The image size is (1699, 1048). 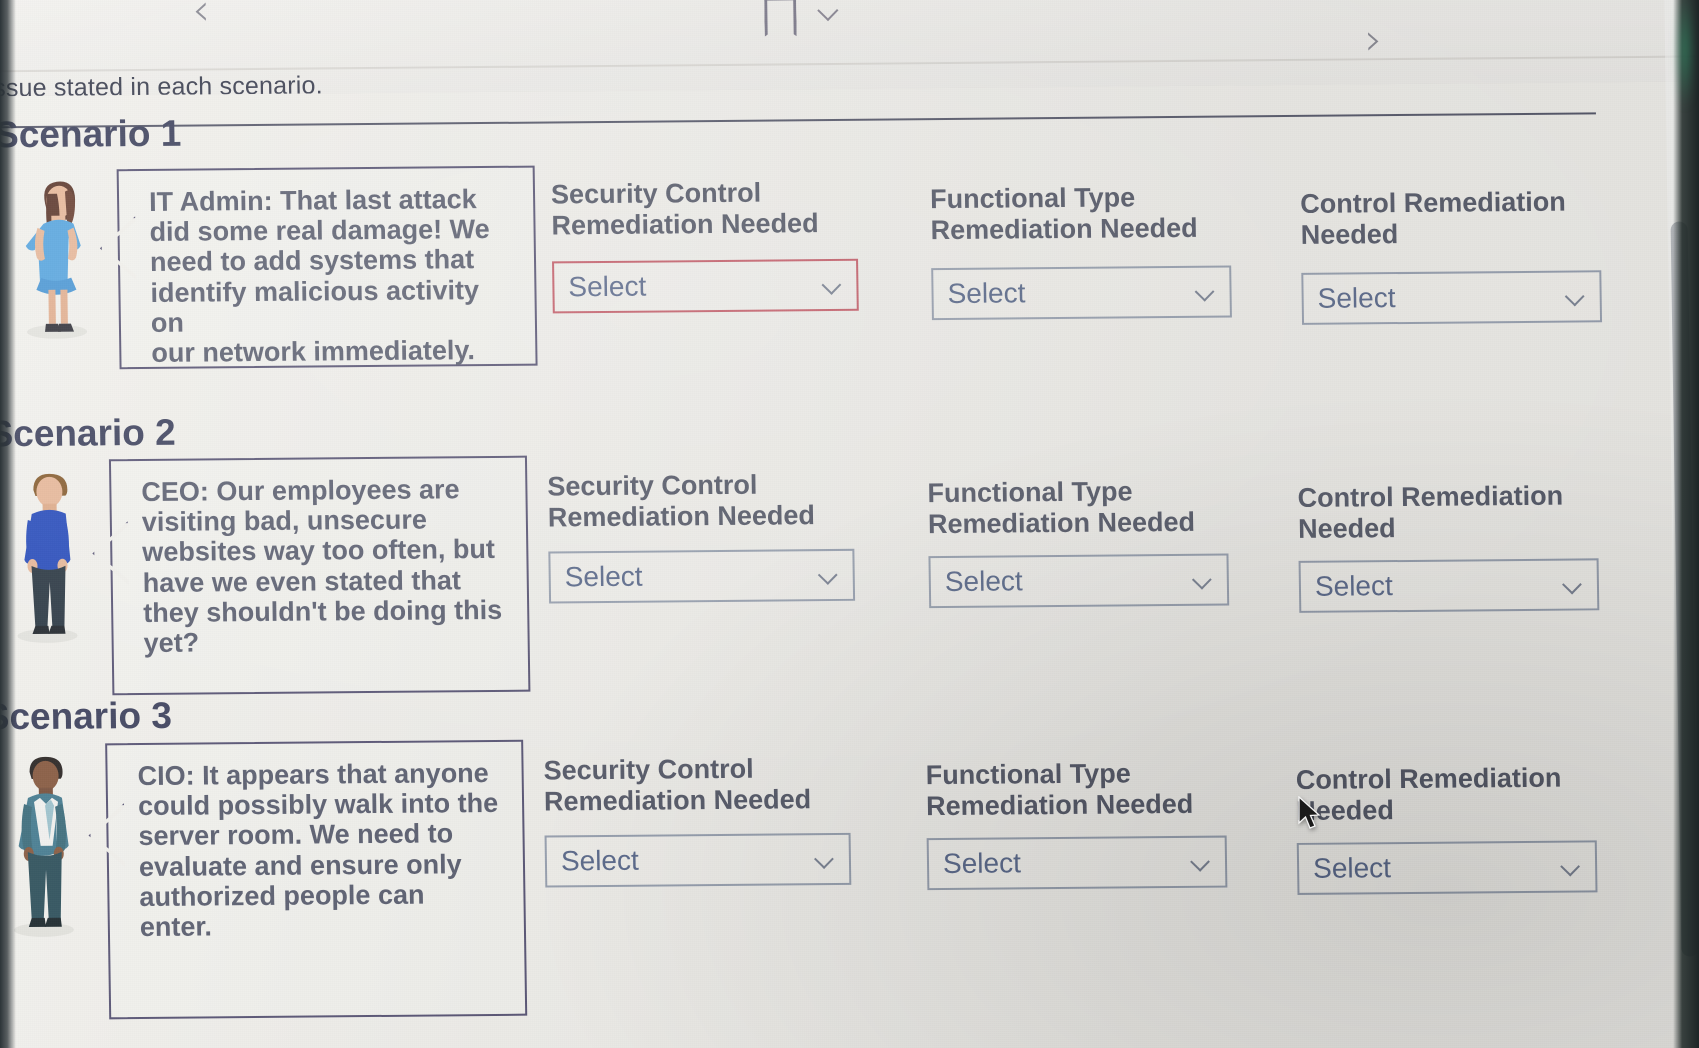 I want to click on scenario-1-title: Scenario 1, so click(x=91, y=134).